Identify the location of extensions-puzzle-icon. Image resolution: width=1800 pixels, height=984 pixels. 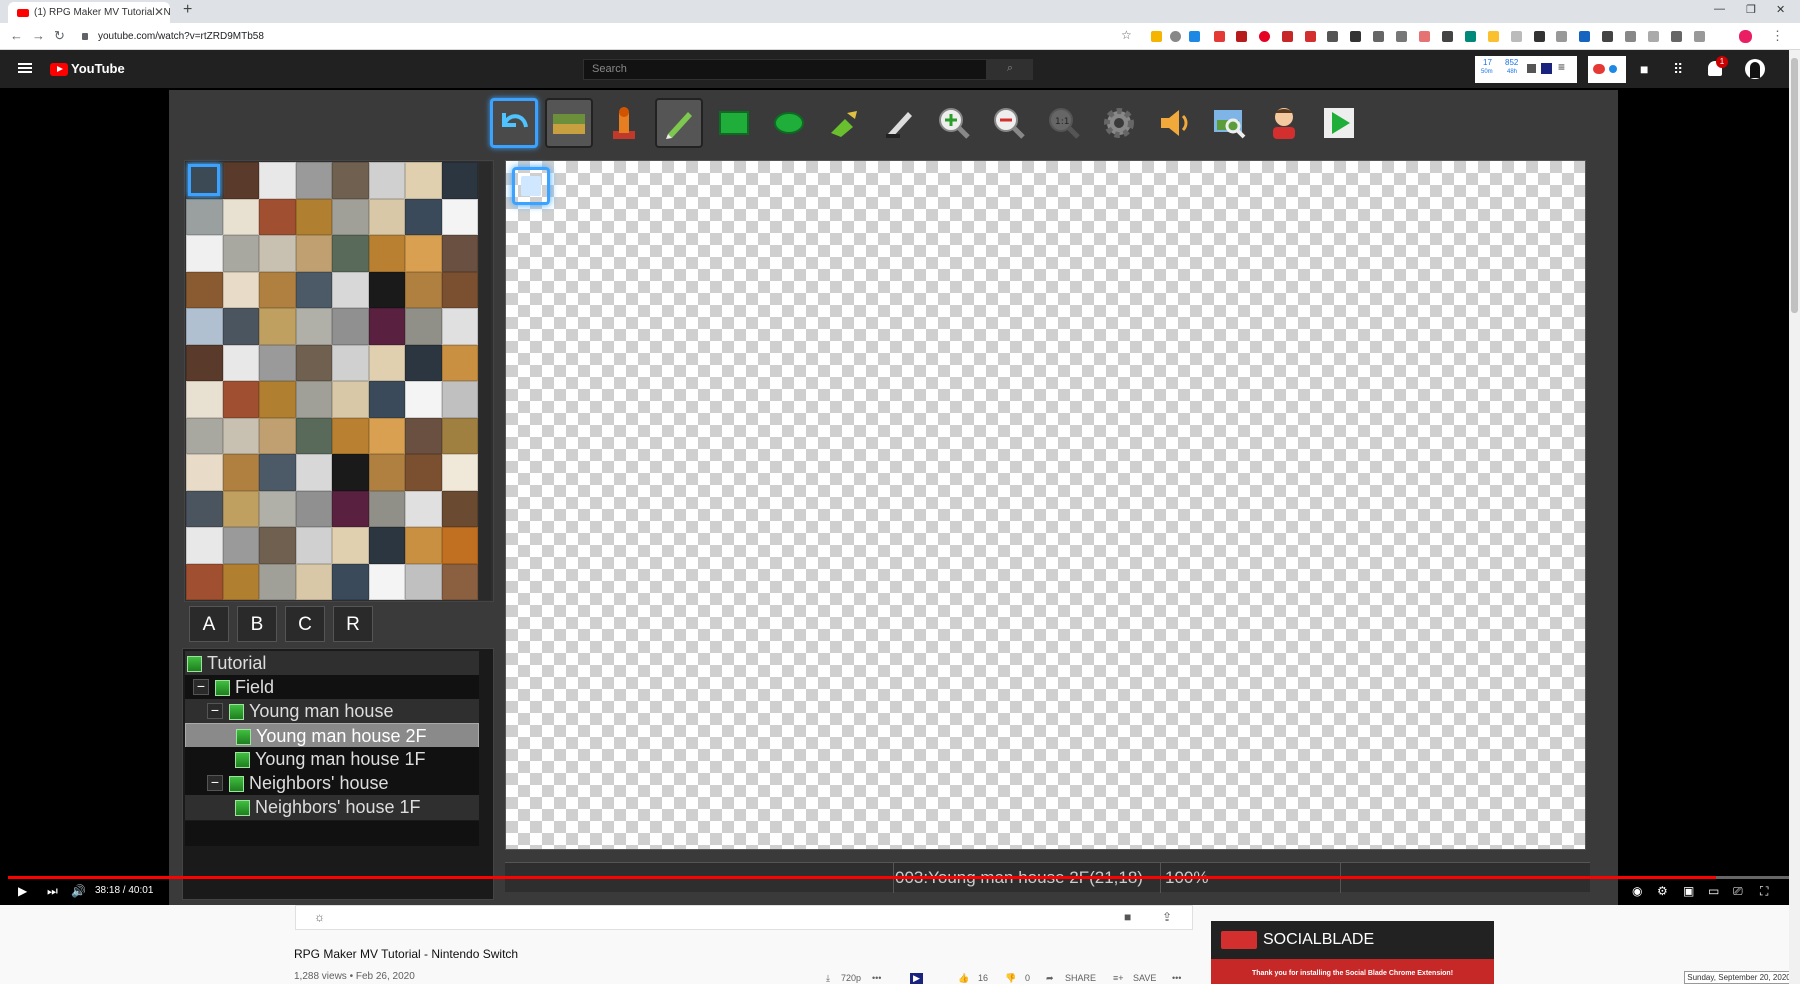
(1676, 36).